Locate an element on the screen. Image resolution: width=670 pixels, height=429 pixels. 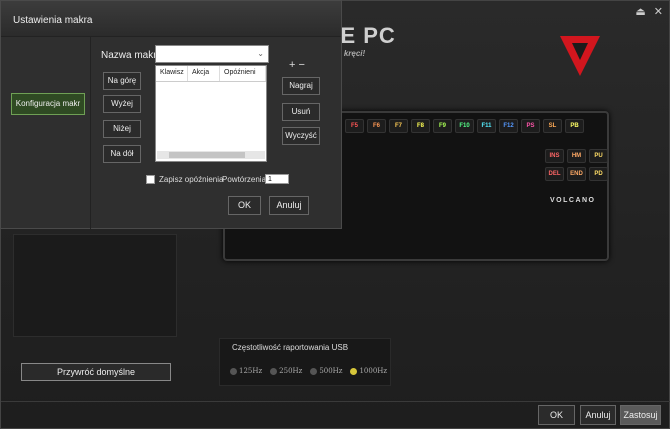
save-delay-checkbox is located at coordinates (150, 179).